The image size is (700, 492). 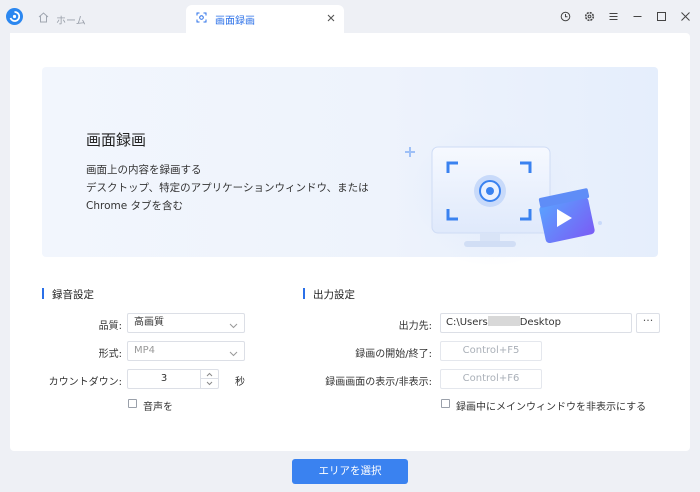 What do you see at coordinates (625, 16) in the screenshot?
I see `window-controls` at bounding box center [625, 16].